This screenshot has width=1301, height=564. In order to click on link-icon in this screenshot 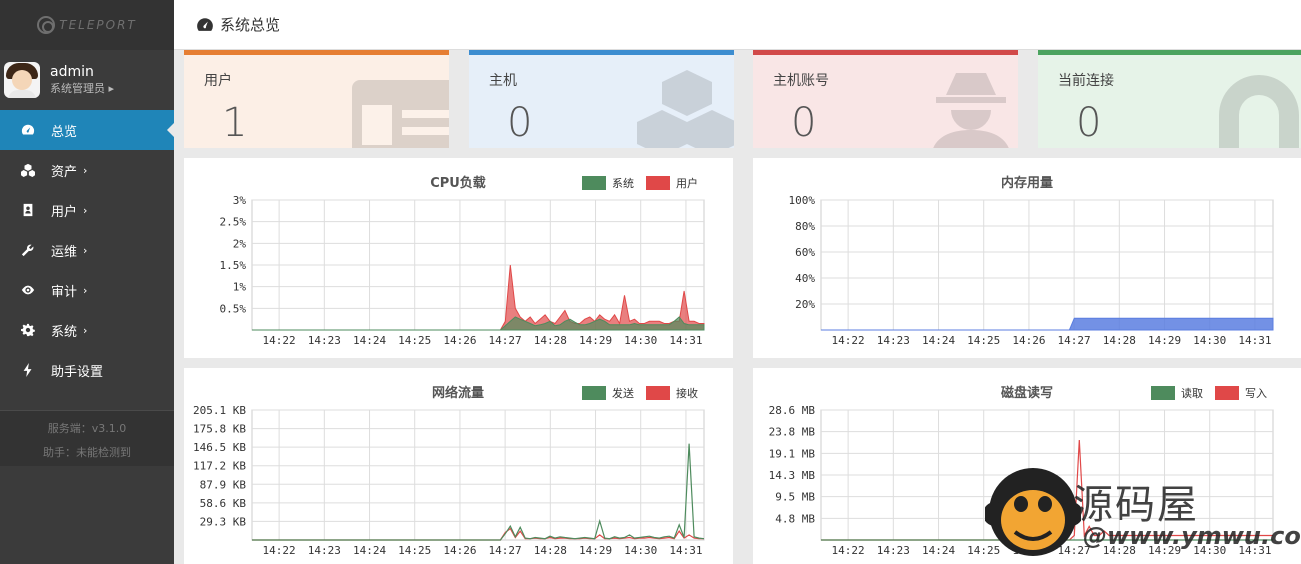, I will do `click(1259, 111)`.